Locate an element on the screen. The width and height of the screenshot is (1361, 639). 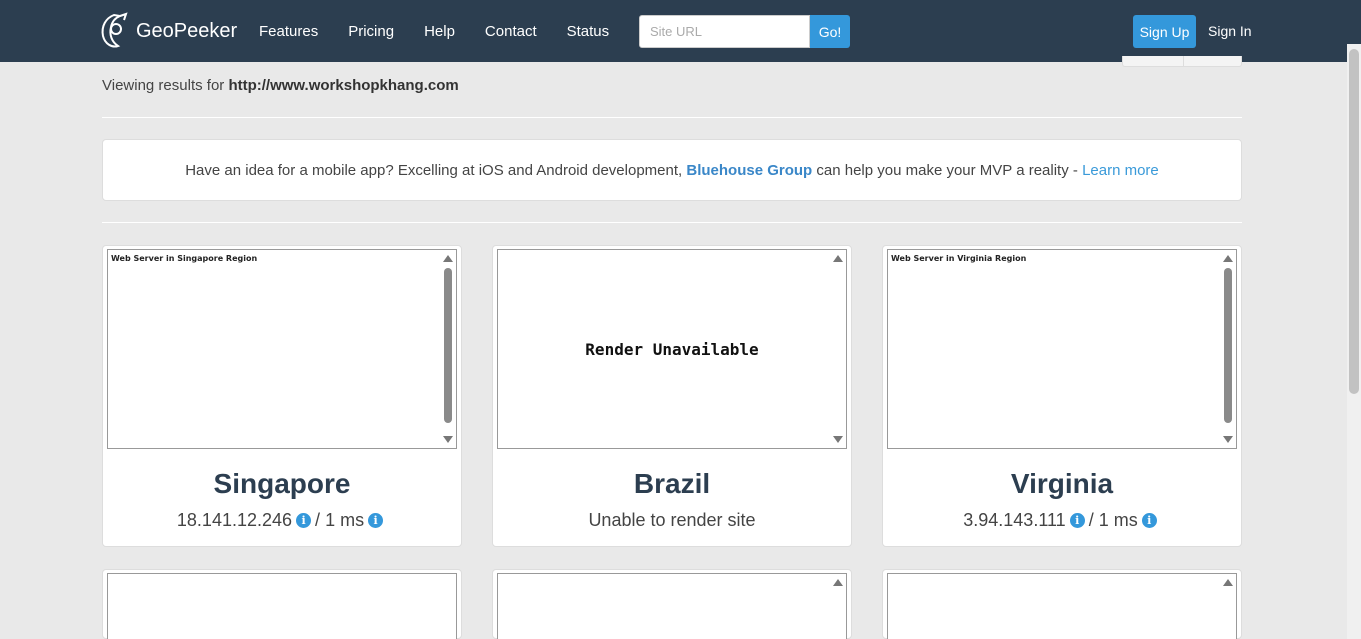
viewing-url: http://www.workshopkhang.com is located at coordinates (343, 85).